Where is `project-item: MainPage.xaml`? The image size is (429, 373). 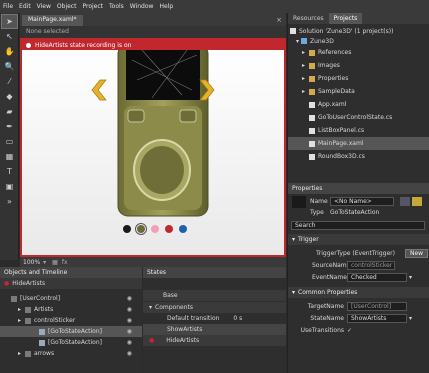
project-item: MainPage.xaml is located at coordinates (358, 143).